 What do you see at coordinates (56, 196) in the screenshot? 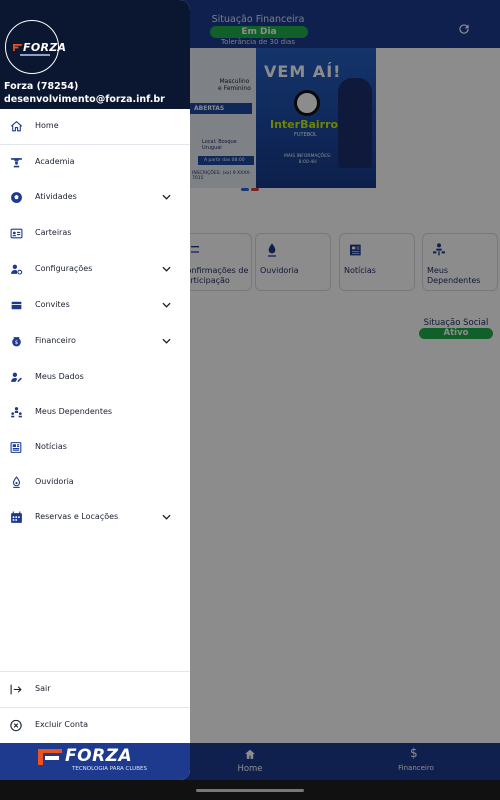
I see `menu-label: Atividades` at bounding box center [56, 196].